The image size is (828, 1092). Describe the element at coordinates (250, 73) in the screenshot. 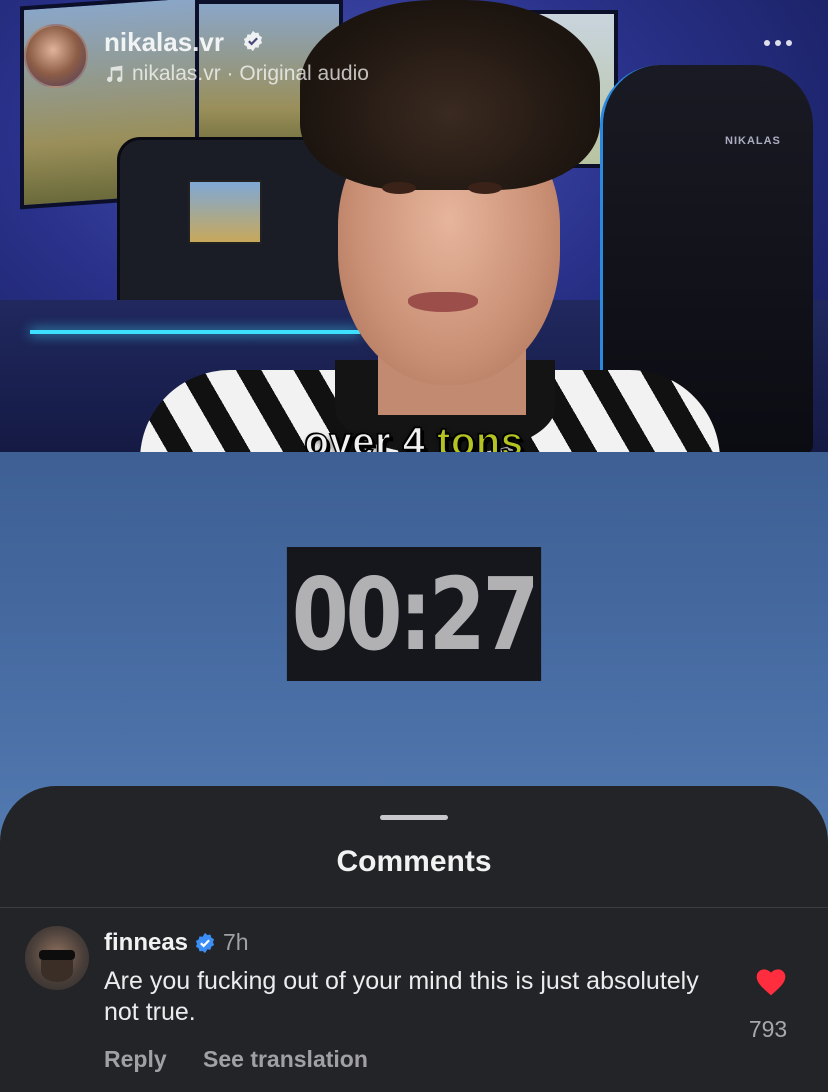

I see `audio-label: nikalas.vr · Original audio` at that location.